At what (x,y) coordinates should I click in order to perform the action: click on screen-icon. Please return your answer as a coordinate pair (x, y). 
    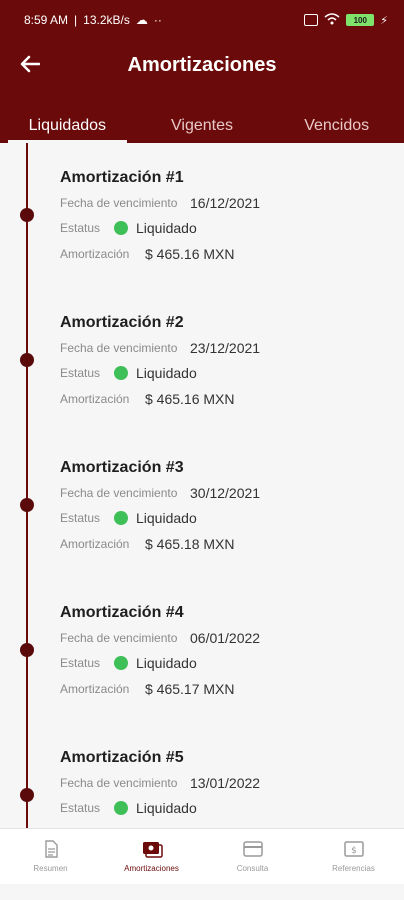
    Looking at the image, I should click on (311, 20).